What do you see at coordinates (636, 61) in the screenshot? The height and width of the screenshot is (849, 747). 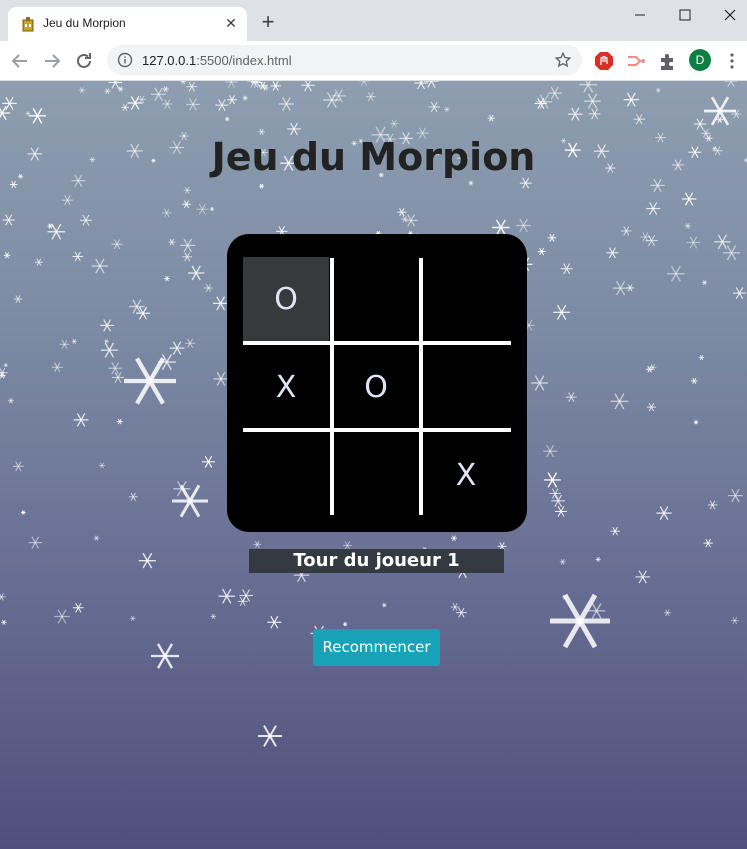 I see `cast-extension-icon` at bounding box center [636, 61].